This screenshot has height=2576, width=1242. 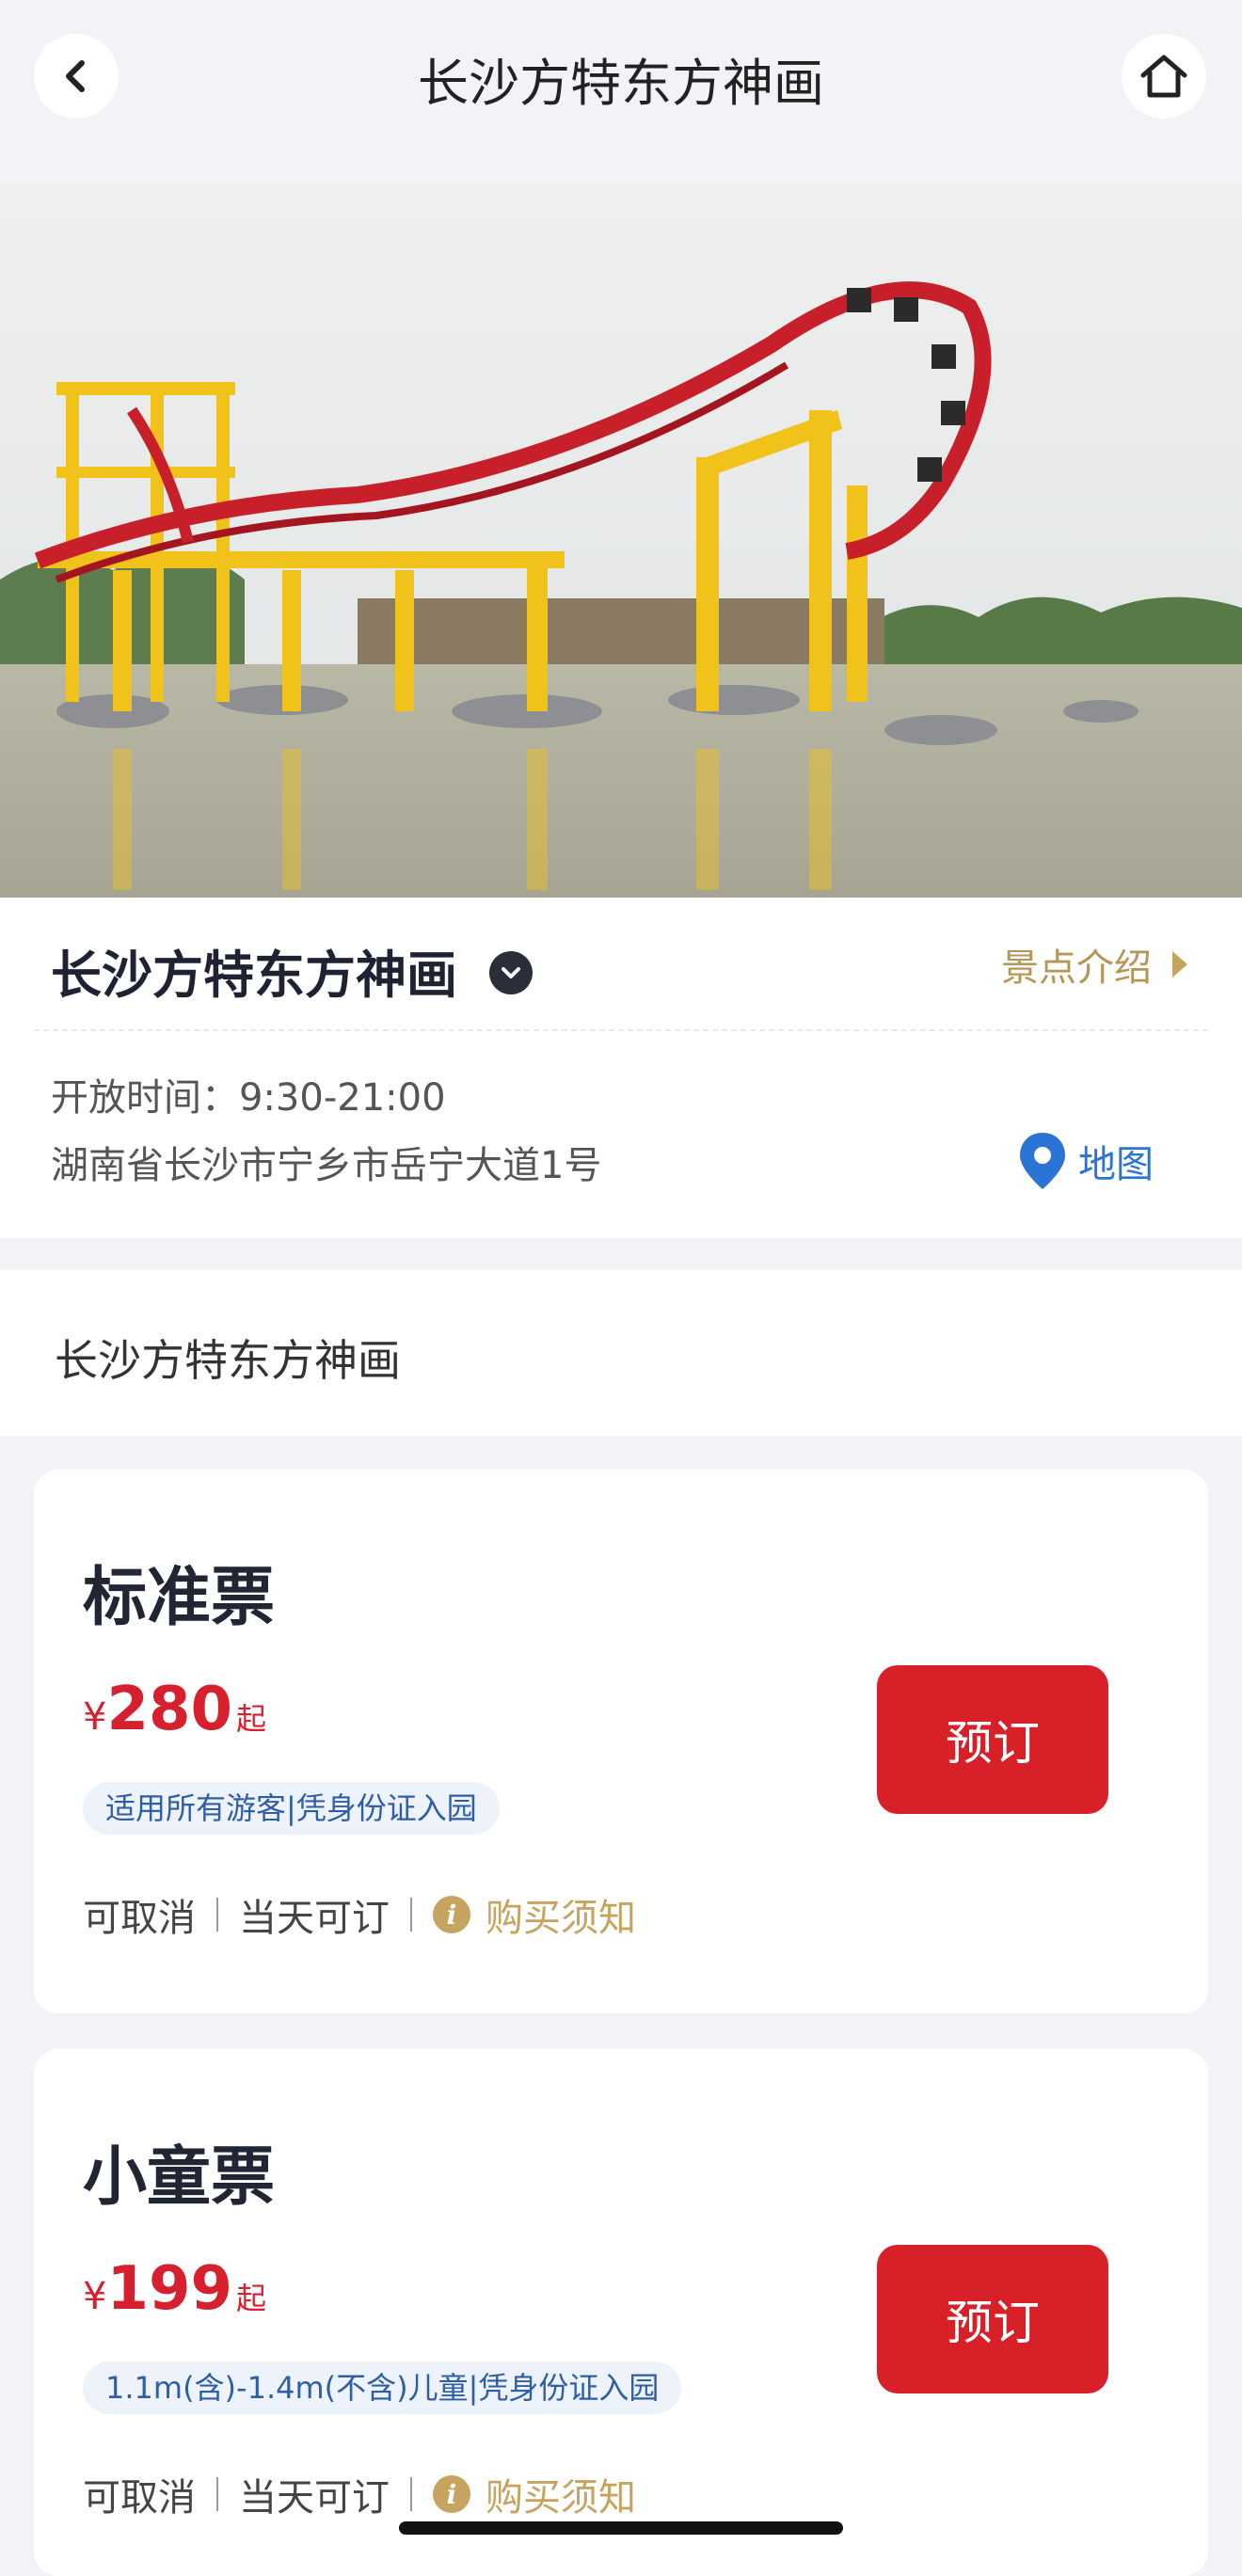 I want to click on ticket-price: ¥ 280 起, so click(x=174, y=1710).